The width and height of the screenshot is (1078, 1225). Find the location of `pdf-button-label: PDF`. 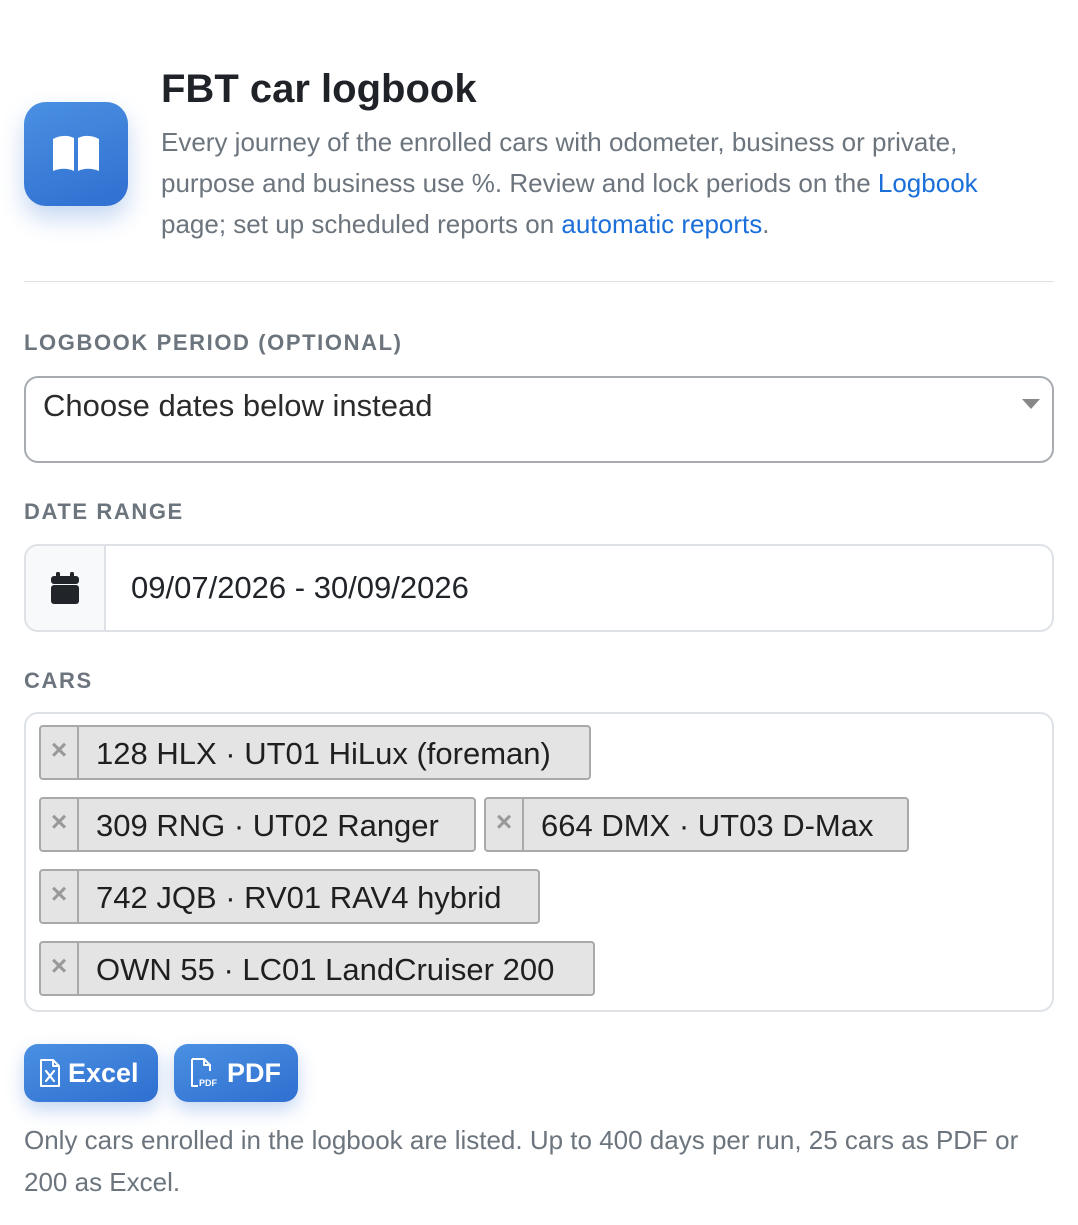

pdf-button-label: PDF is located at coordinates (254, 1072).